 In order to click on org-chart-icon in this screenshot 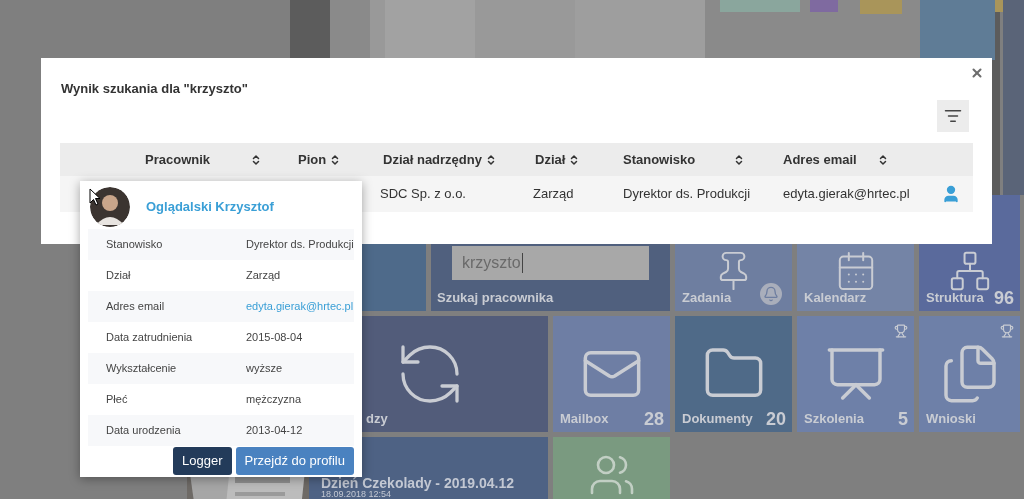, I will do `click(969, 271)`.